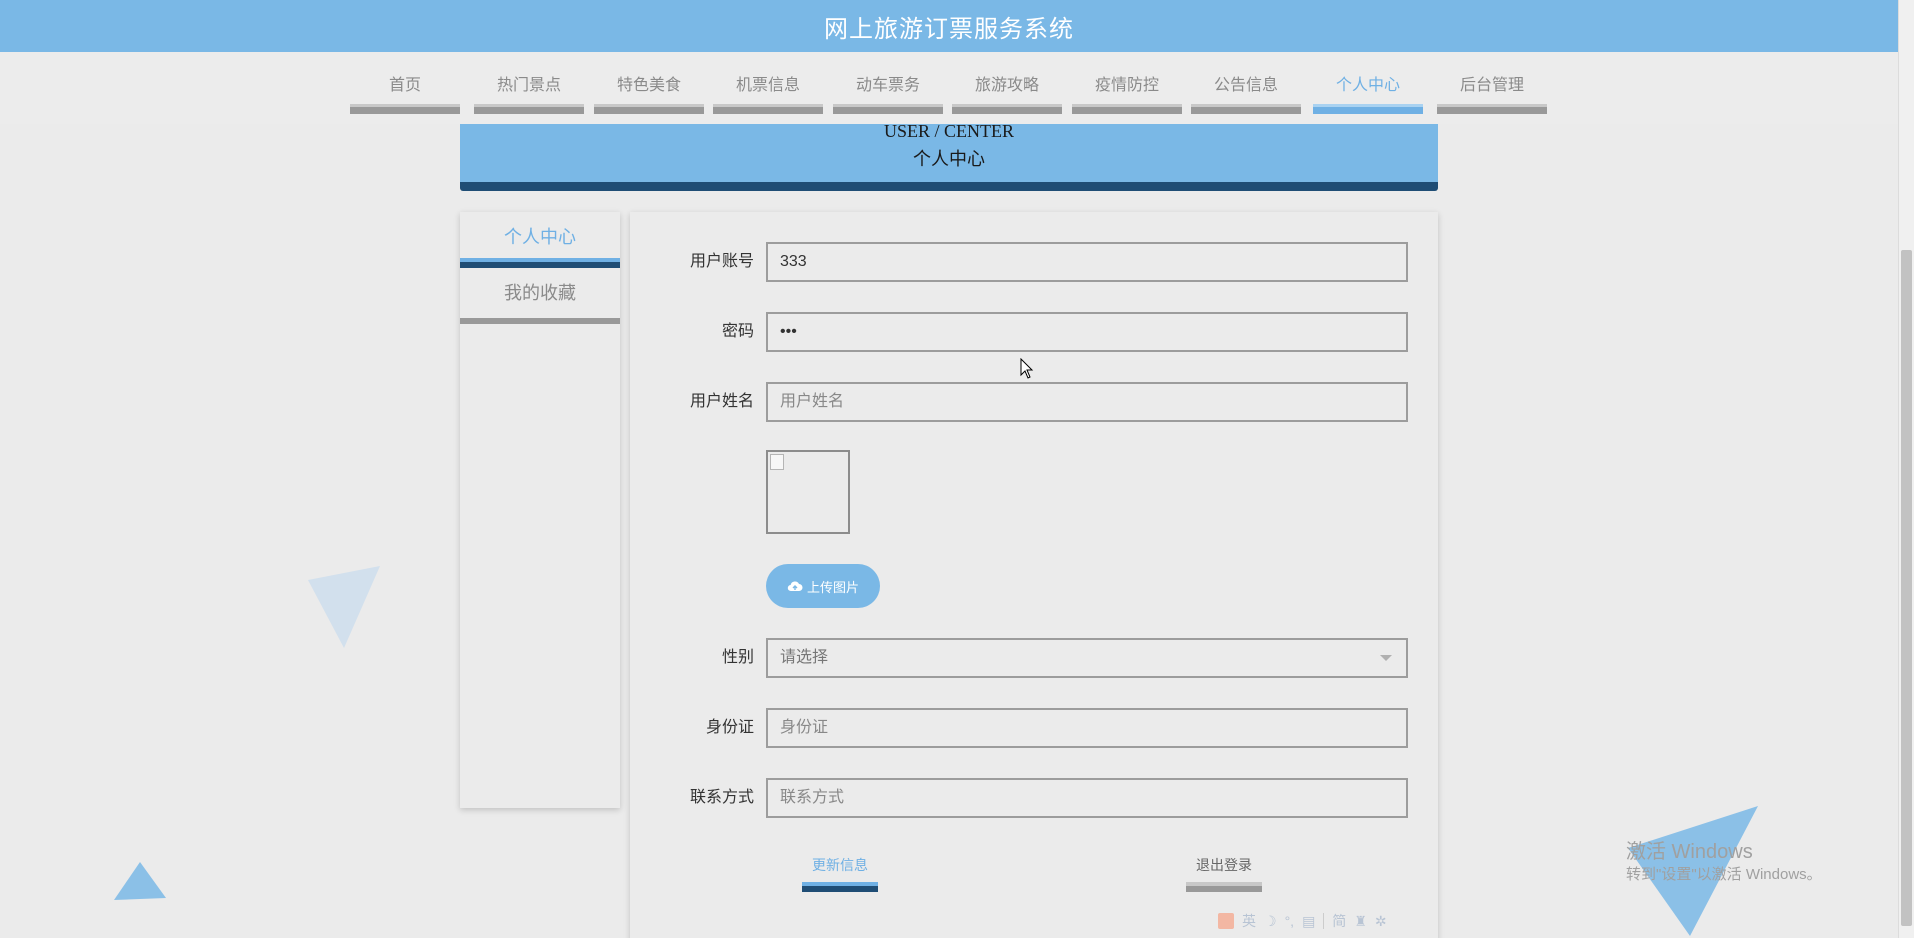  I want to click on nav-label: 个人中心, so click(1367, 85).